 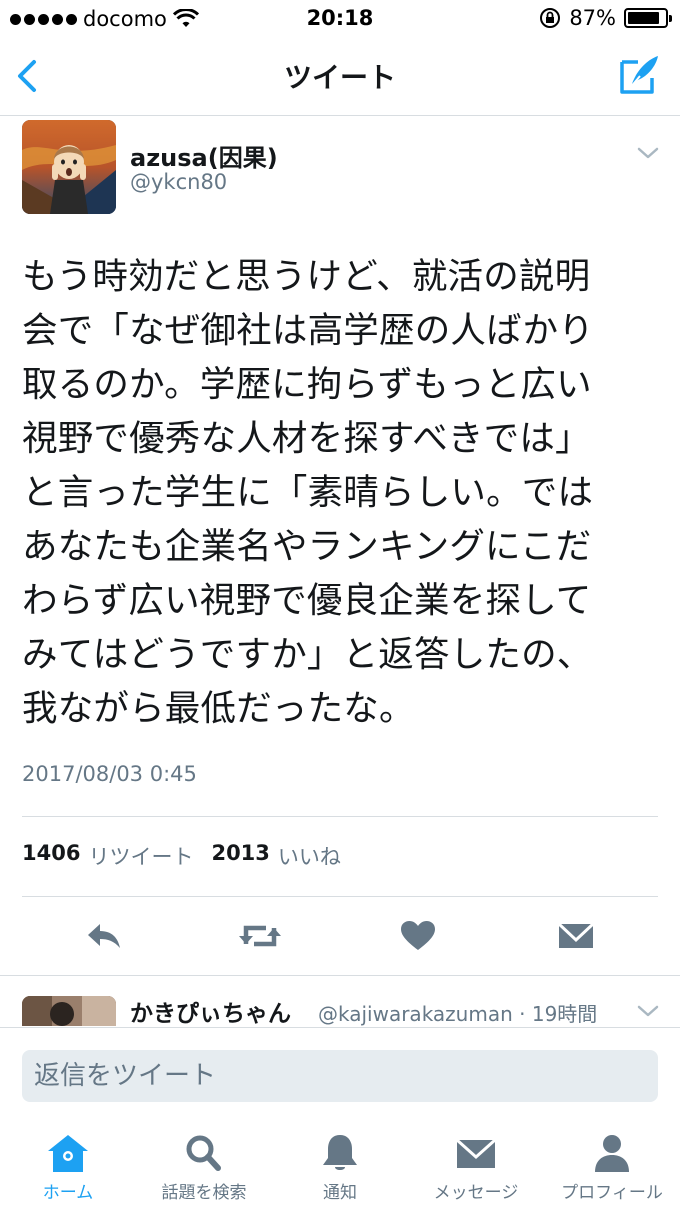 I want to click on heart-icon, so click(x=418, y=935).